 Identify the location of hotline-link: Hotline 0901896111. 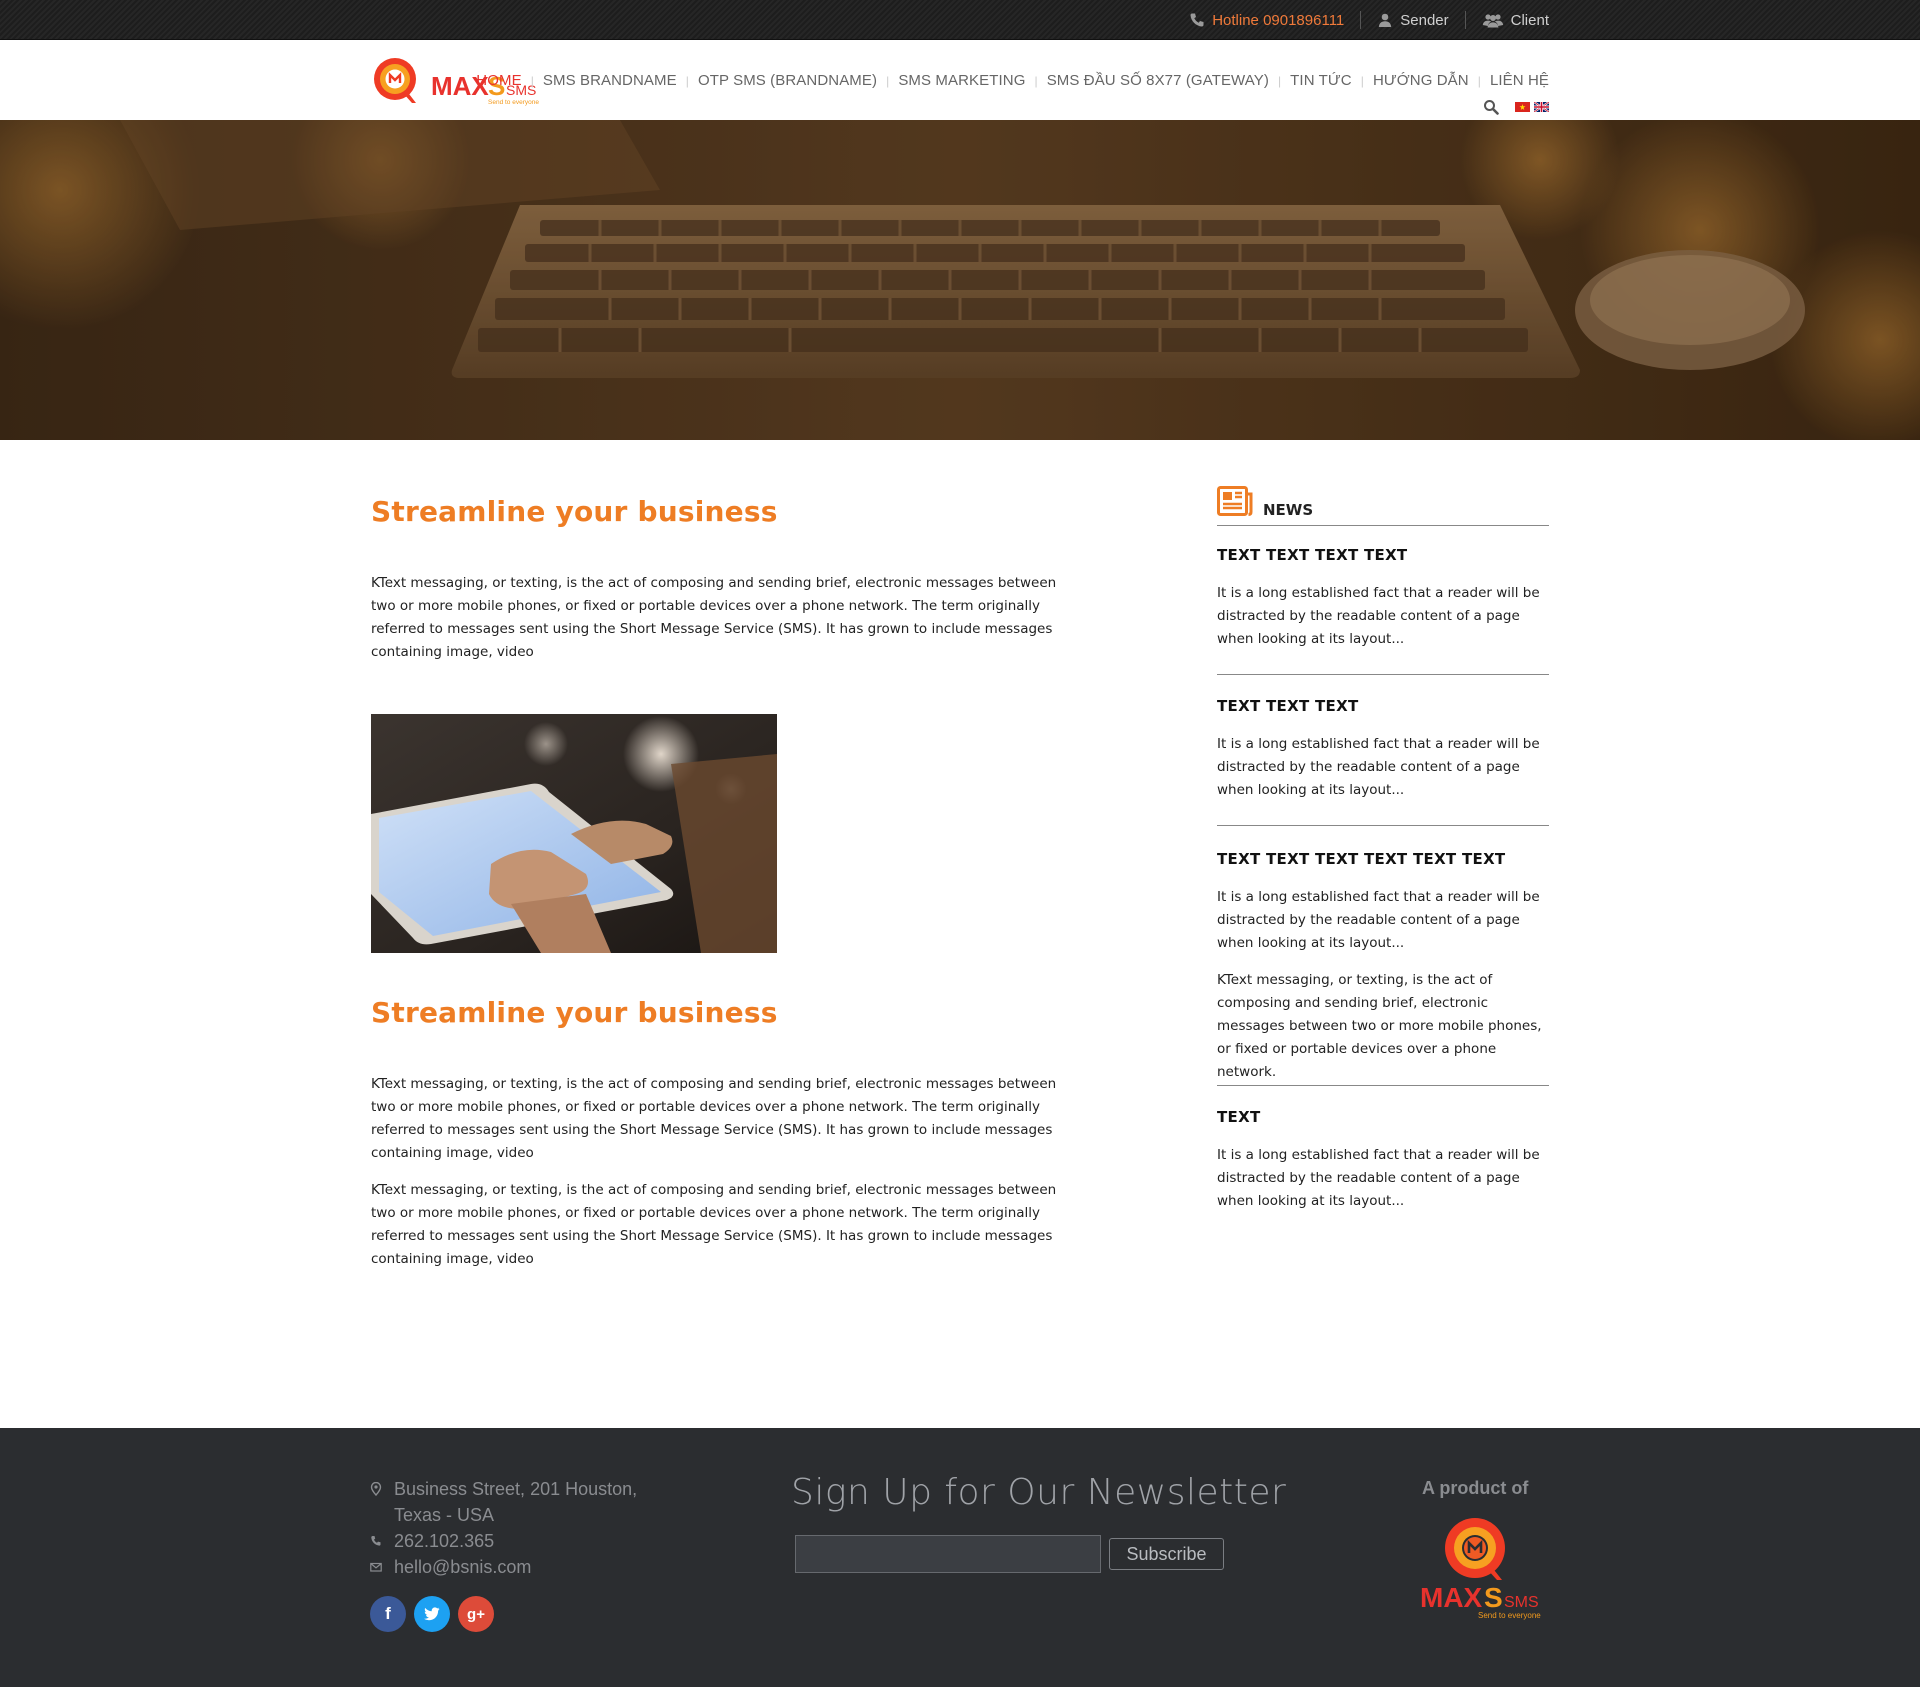
(1266, 20).